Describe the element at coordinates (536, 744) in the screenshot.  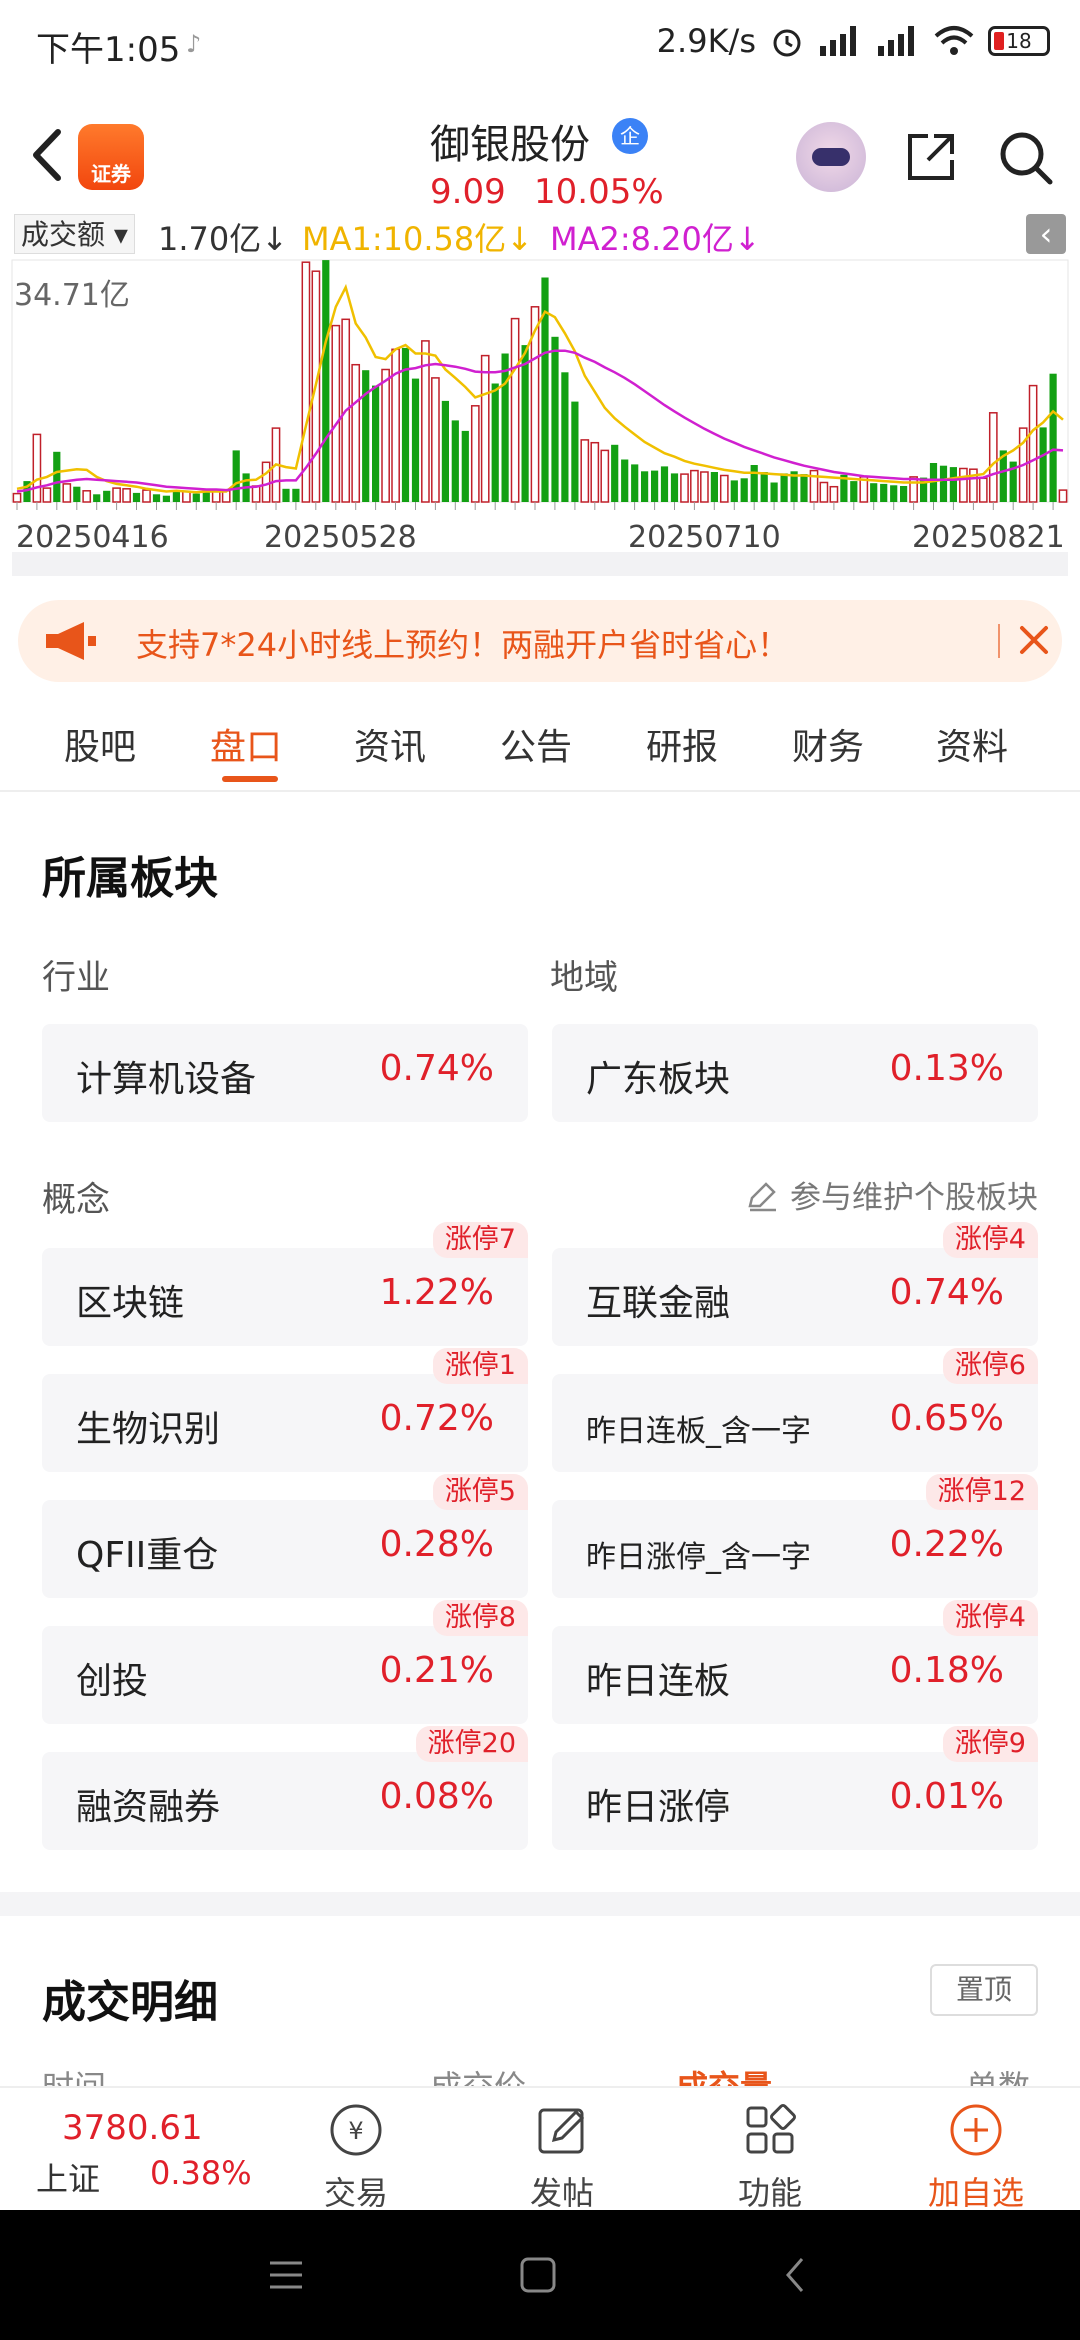
I see `tab-announcements: 公告` at that location.